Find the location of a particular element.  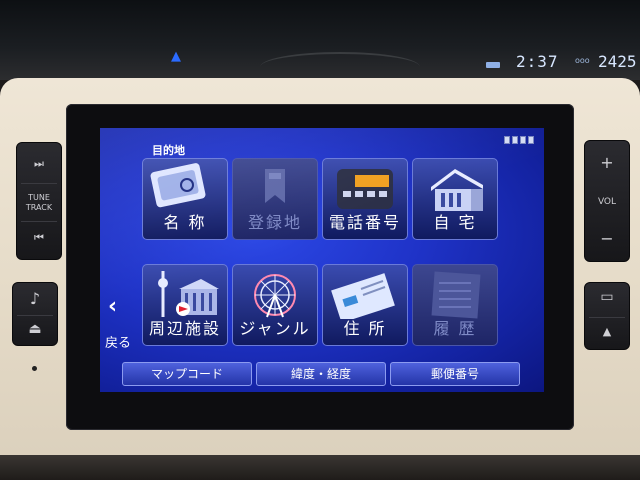

destination-tile-address: 住 所 is located at coordinates (365, 305).